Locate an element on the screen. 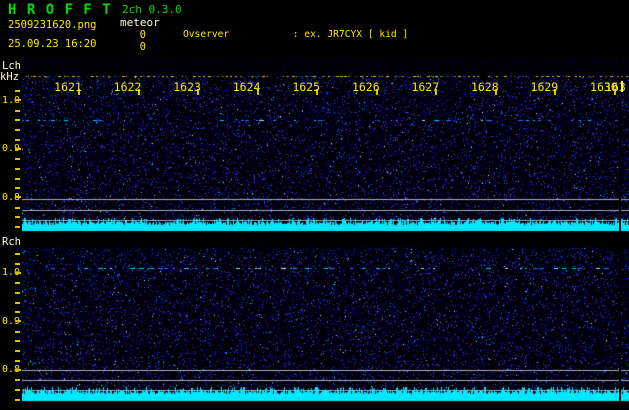 Image resolution: width=629 pixels, height=410 pixels. current-time-cursor-mark is located at coordinates (622, 86).